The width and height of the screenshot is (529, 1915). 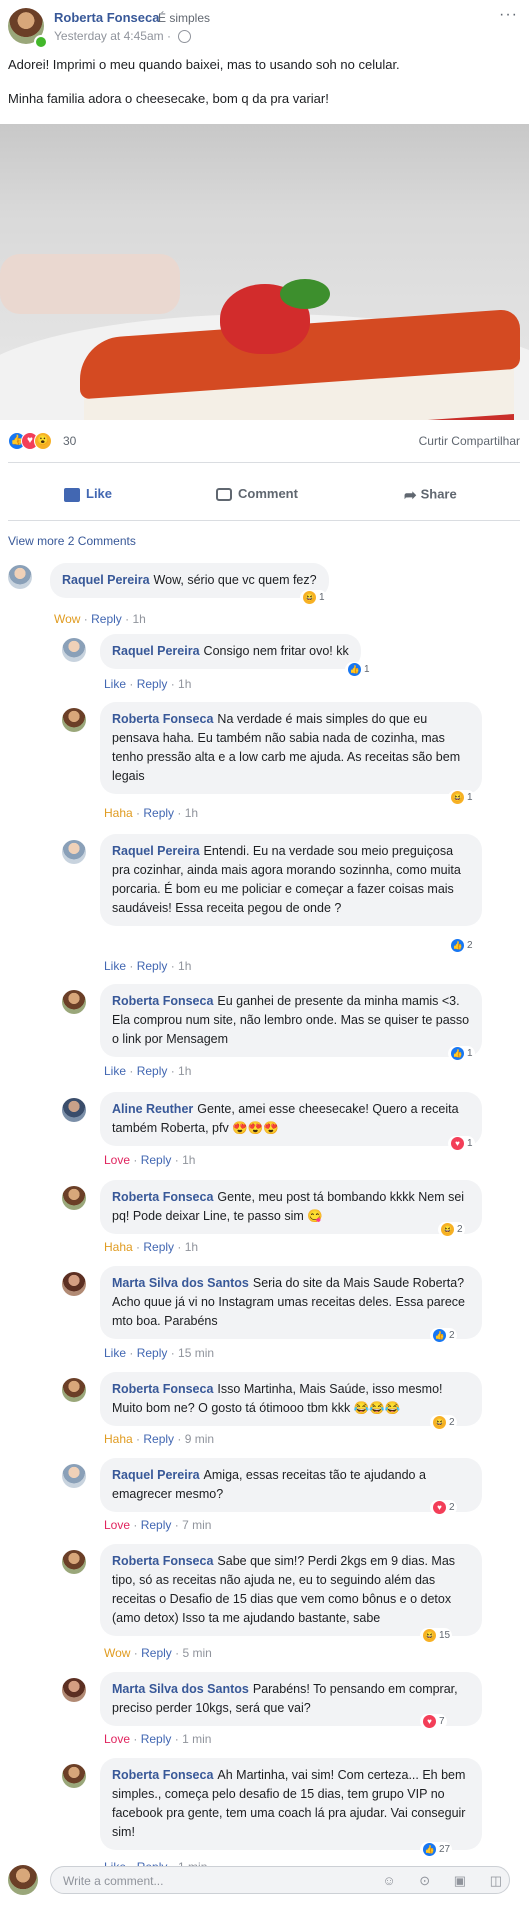 I want to click on comment-button: Comment, so click(x=257, y=494).